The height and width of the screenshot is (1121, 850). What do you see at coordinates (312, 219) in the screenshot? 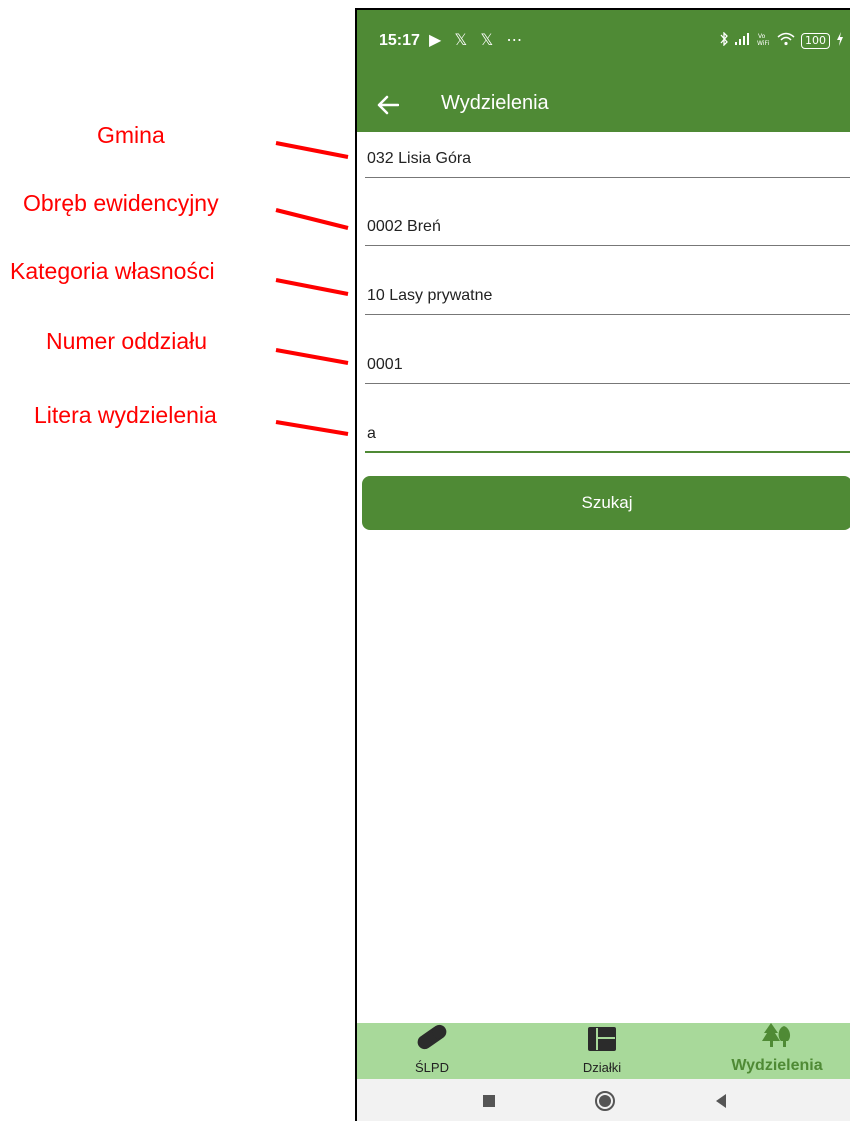
I see `pointer-obreb` at bounding box center [312, 219].